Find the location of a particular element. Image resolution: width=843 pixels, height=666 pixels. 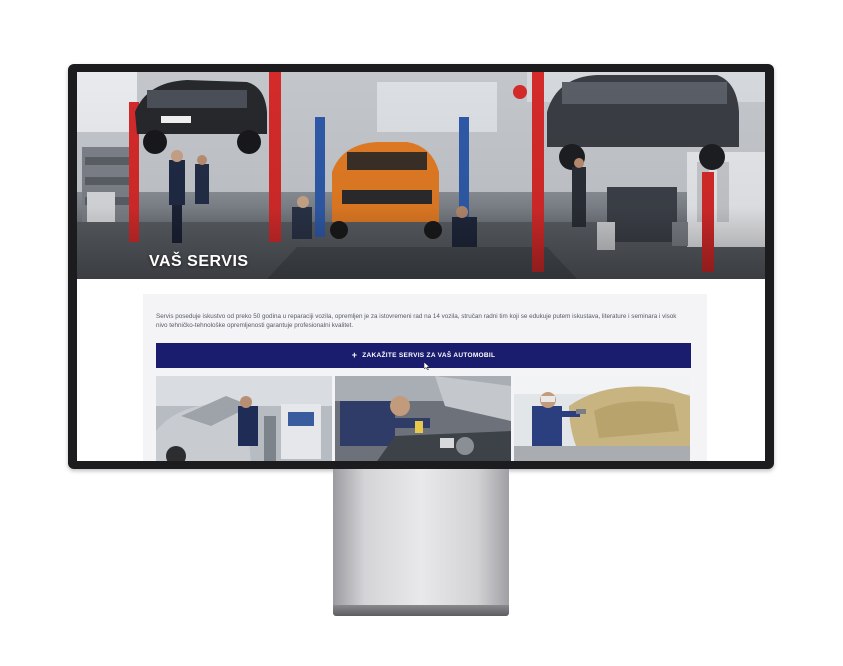

gallery is located at coordinates (423, 418).